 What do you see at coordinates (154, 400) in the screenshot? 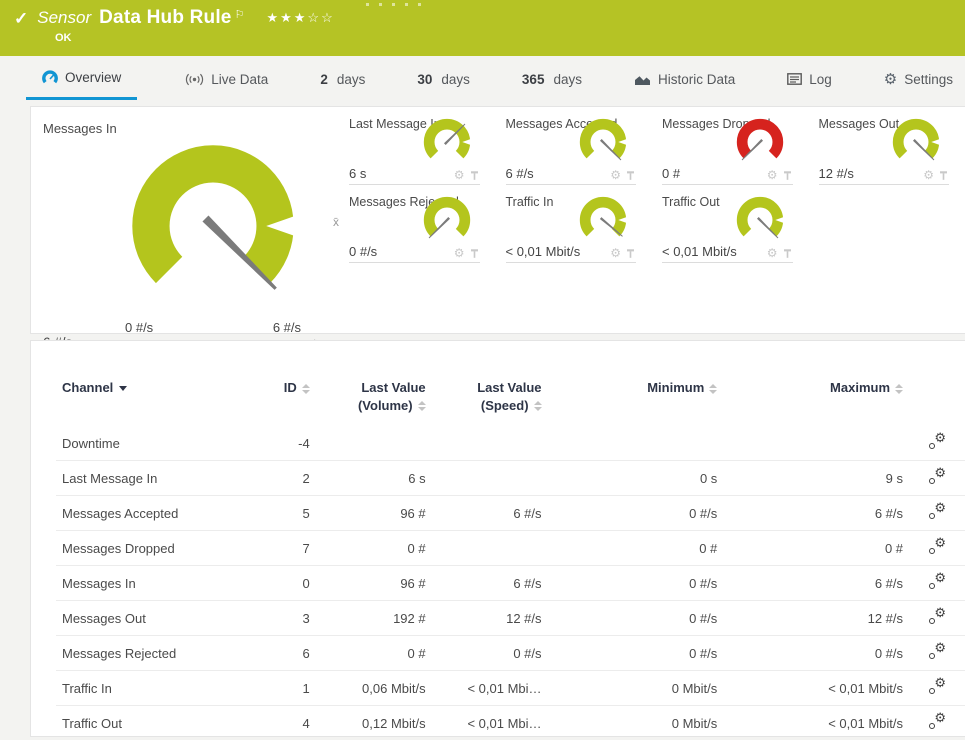
I see `header-channel: Channel` at bounding box center [154, 400].